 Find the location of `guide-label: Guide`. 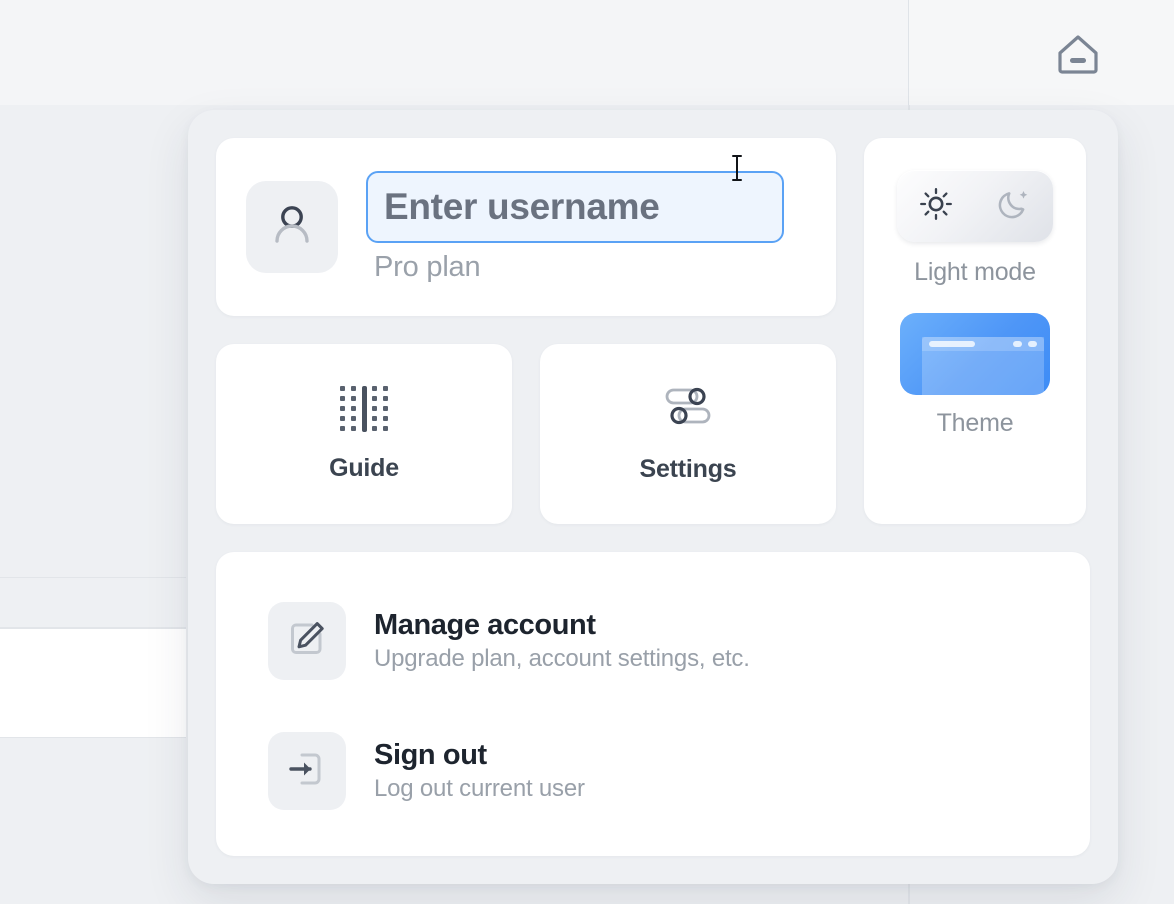

guide-label: Guide is located at coordinates (364, 467).